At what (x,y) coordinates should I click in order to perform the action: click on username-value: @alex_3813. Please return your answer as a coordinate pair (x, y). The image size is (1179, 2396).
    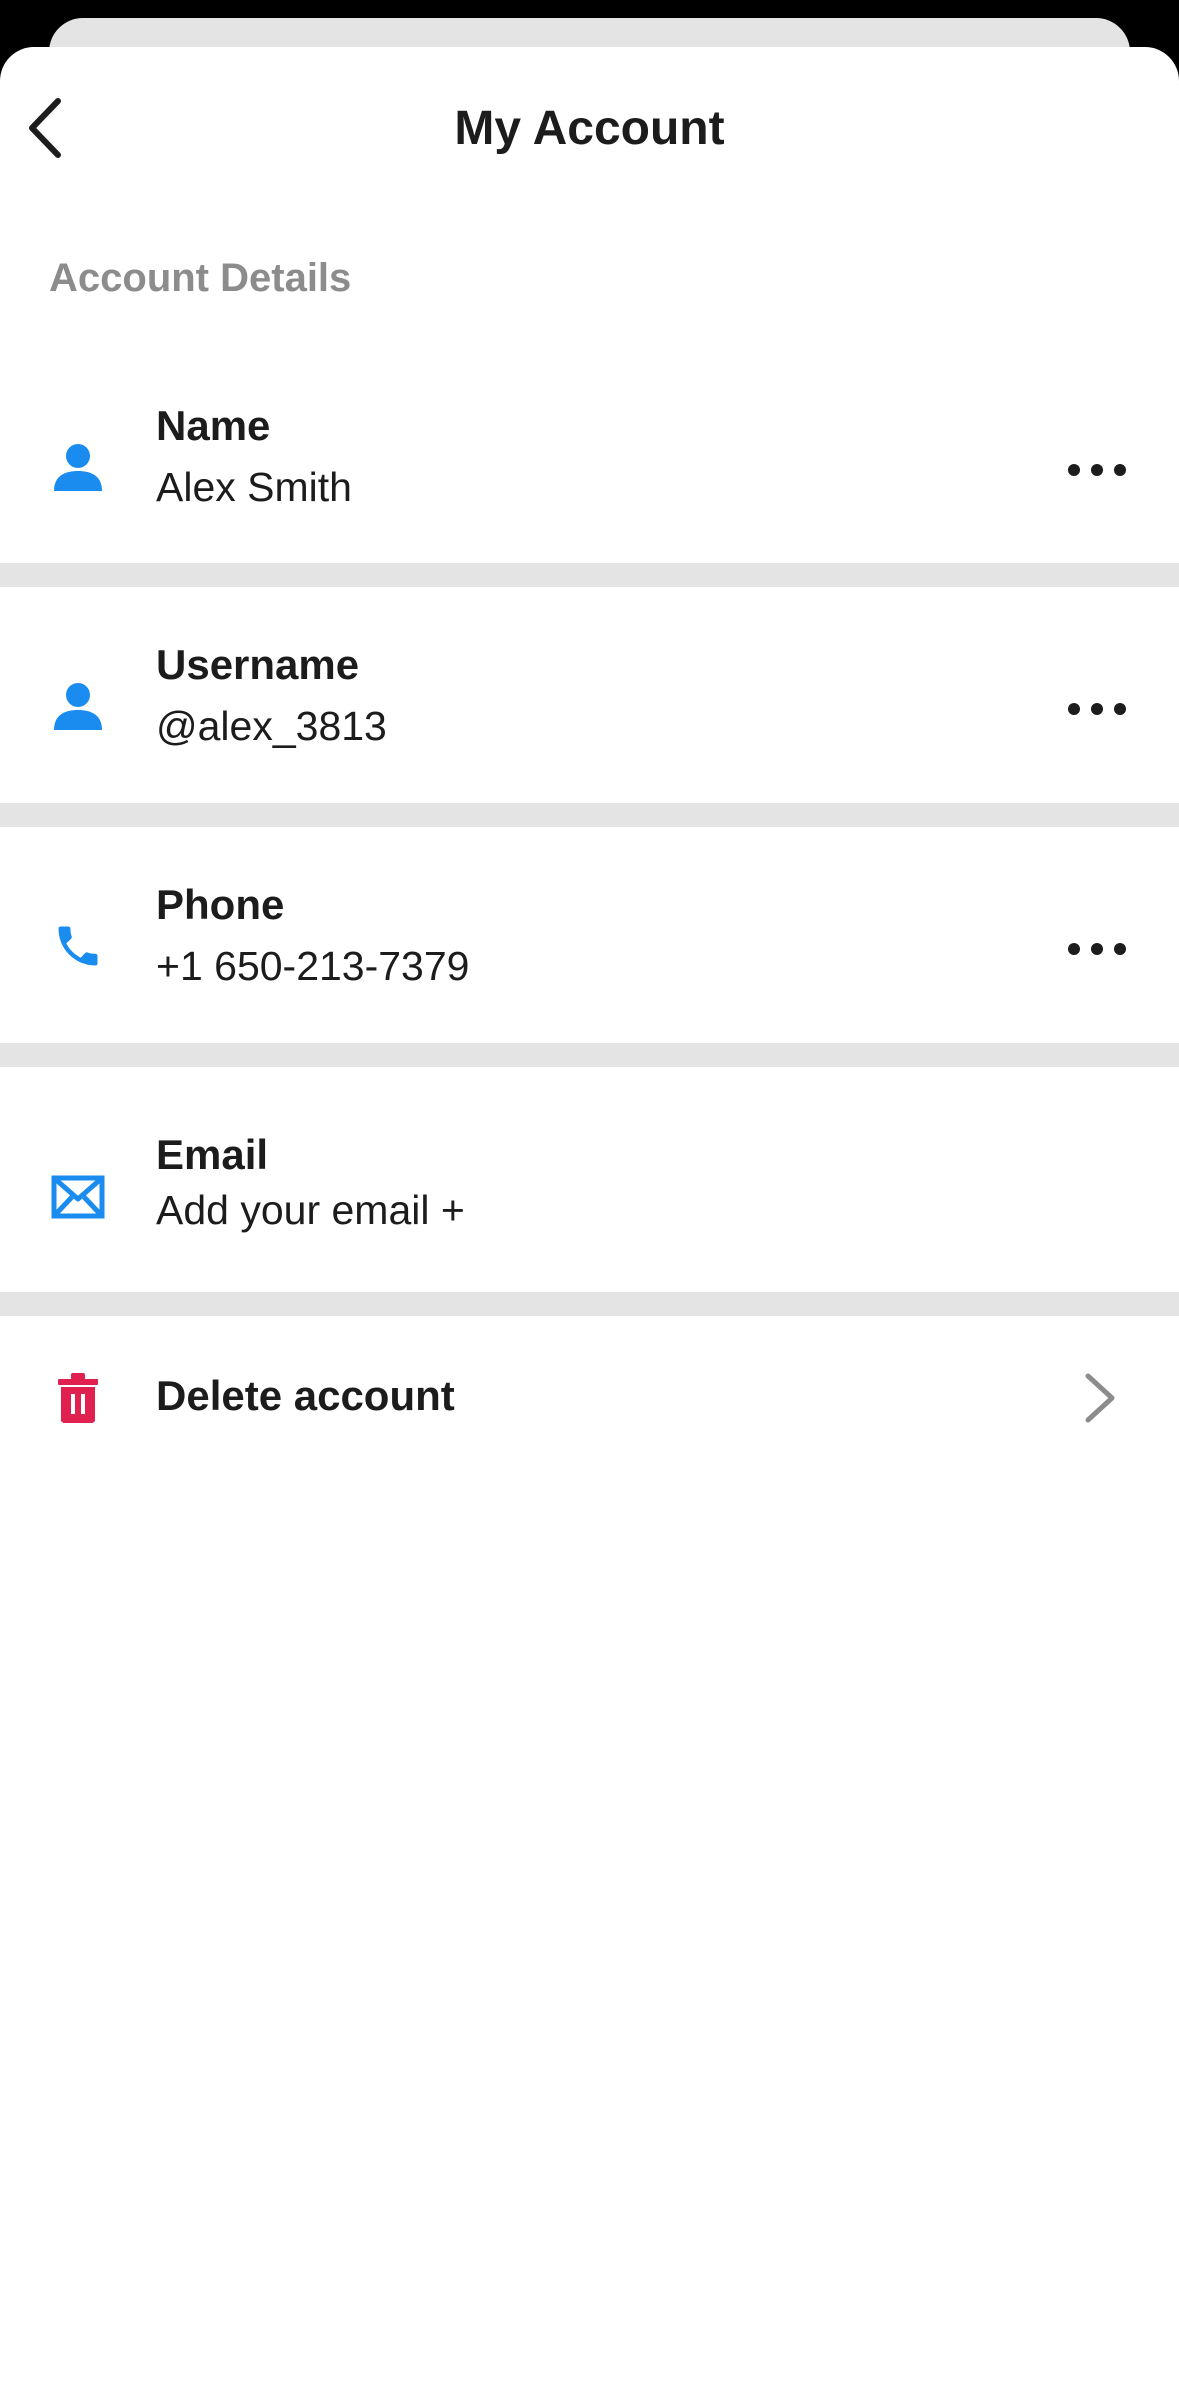
    Looking at the image, I should click on (271, 726).